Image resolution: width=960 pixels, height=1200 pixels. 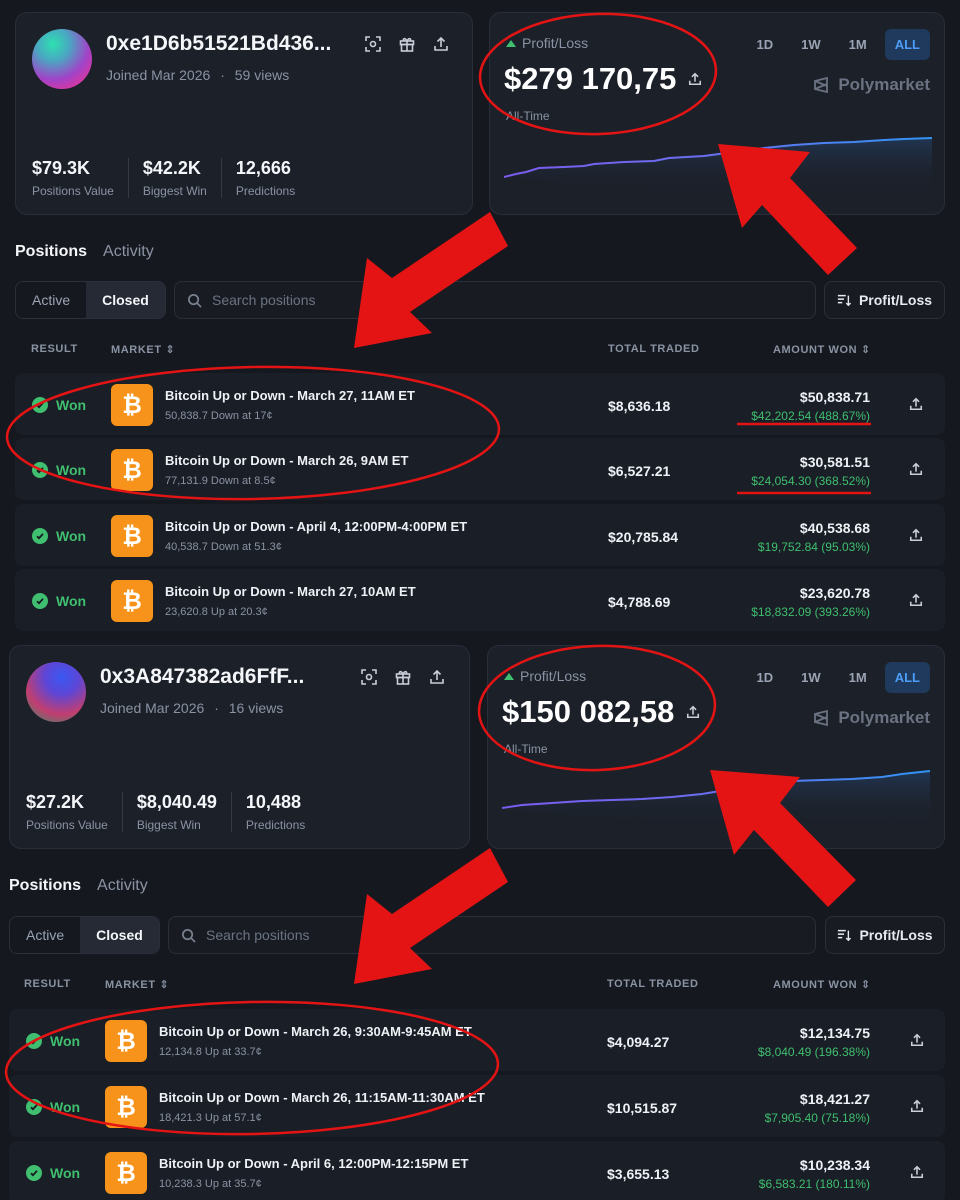 What do you see at coordinates (192, 708) in the screenshot?
I see `joined-info: Joined Mar 2026 · 16 views` at bounding box center [192, 708].